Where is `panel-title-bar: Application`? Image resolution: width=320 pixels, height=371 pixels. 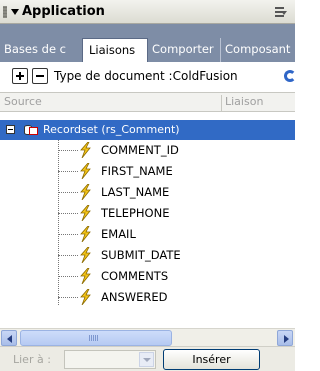 panel-title-bar: Application is located at coordinates (147, 12).